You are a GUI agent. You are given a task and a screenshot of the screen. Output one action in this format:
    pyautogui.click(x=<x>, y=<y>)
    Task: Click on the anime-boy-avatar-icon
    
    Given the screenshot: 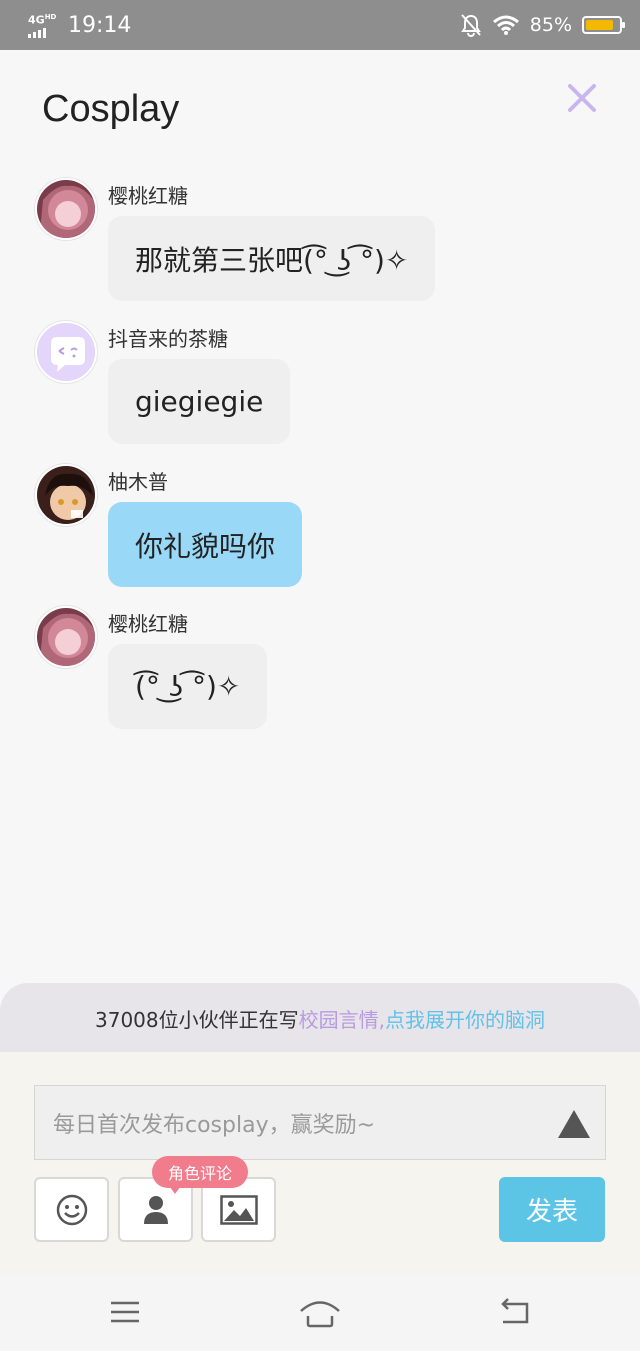 What is the action you would take?
    pyautogui.click(x=66, y=495)
    